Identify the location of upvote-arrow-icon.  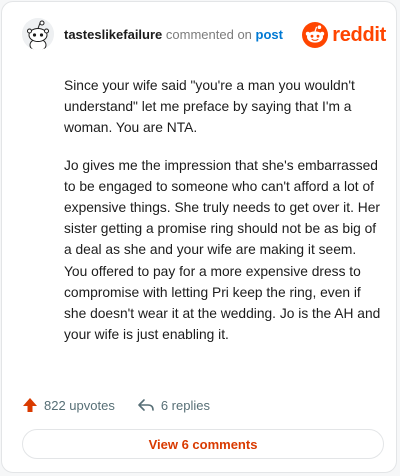
(30, 405).